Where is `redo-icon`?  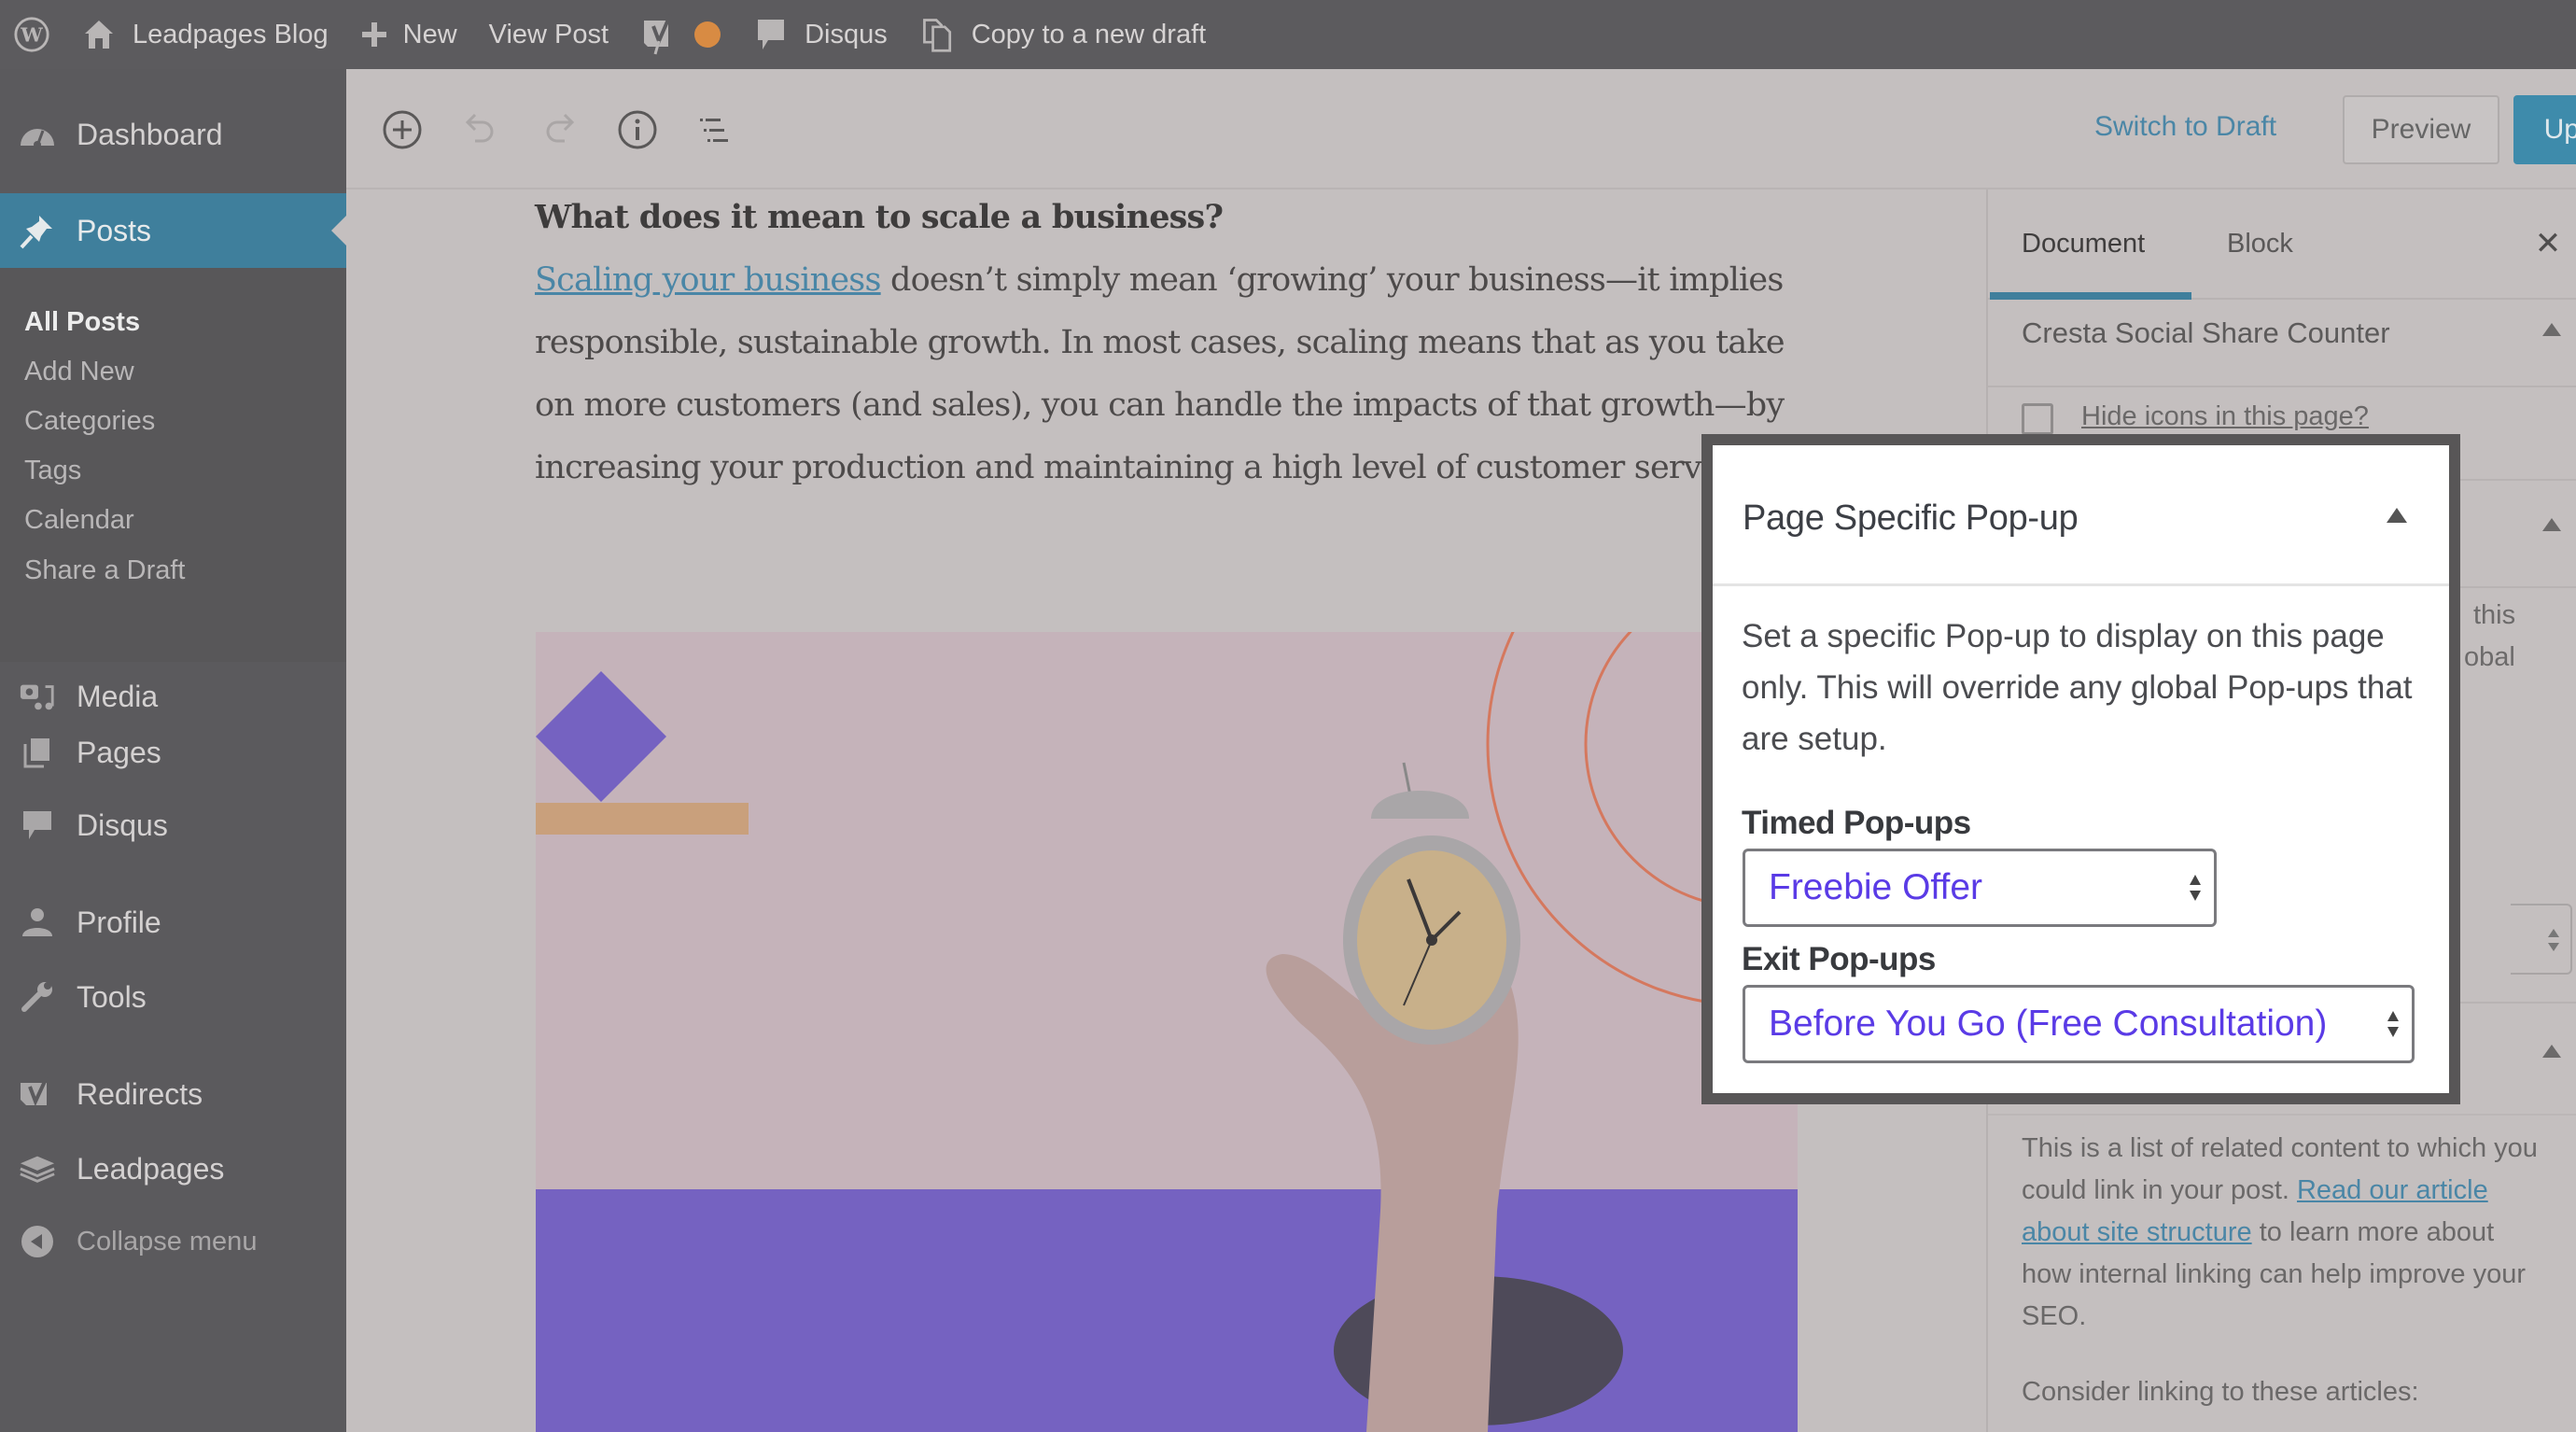 redo-icon is located at coordinates (559, 129).